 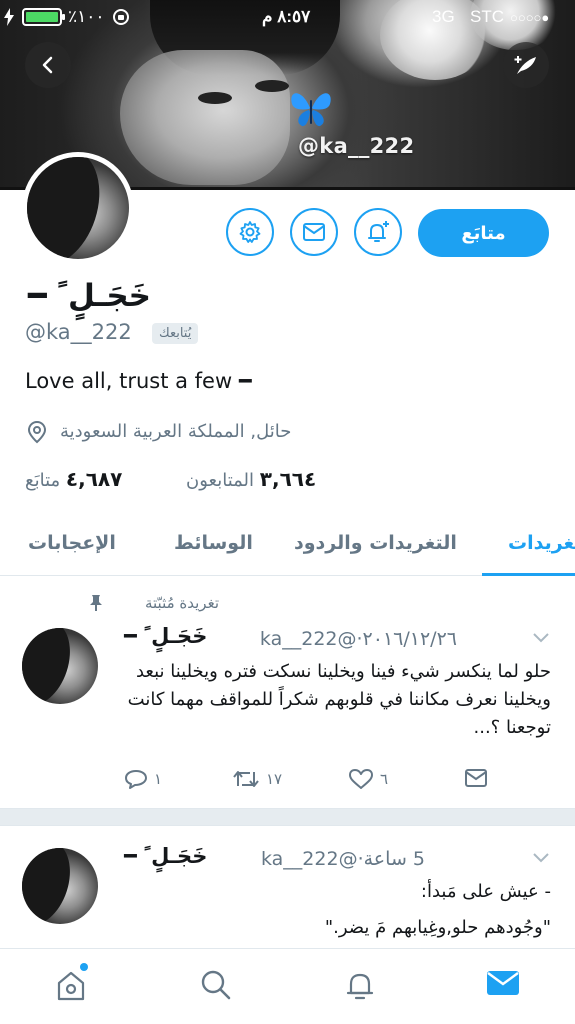 What do you see at coordinates (78, 208) in the screenshot?
I see `profile-avatar` at bounding box center [78, 208].